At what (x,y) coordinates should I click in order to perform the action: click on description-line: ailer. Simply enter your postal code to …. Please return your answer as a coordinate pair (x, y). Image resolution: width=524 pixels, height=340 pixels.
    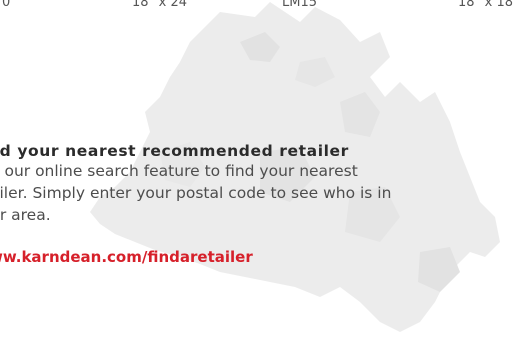
    Looking at the image, I should click on (196, 193).